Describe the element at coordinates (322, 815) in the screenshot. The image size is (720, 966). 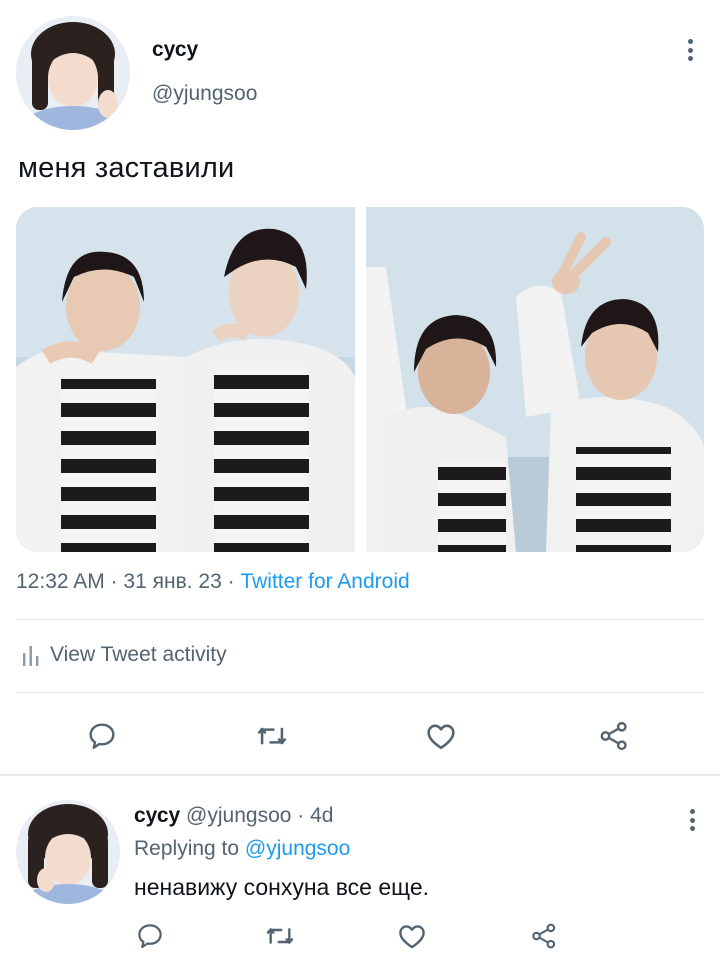
I see `reply-age: 4d` at that location.